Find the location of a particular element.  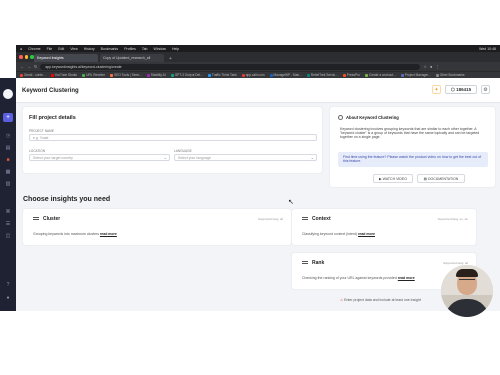

bookmark-item: Traffic Think Tank is located at coordinates (222, 75).